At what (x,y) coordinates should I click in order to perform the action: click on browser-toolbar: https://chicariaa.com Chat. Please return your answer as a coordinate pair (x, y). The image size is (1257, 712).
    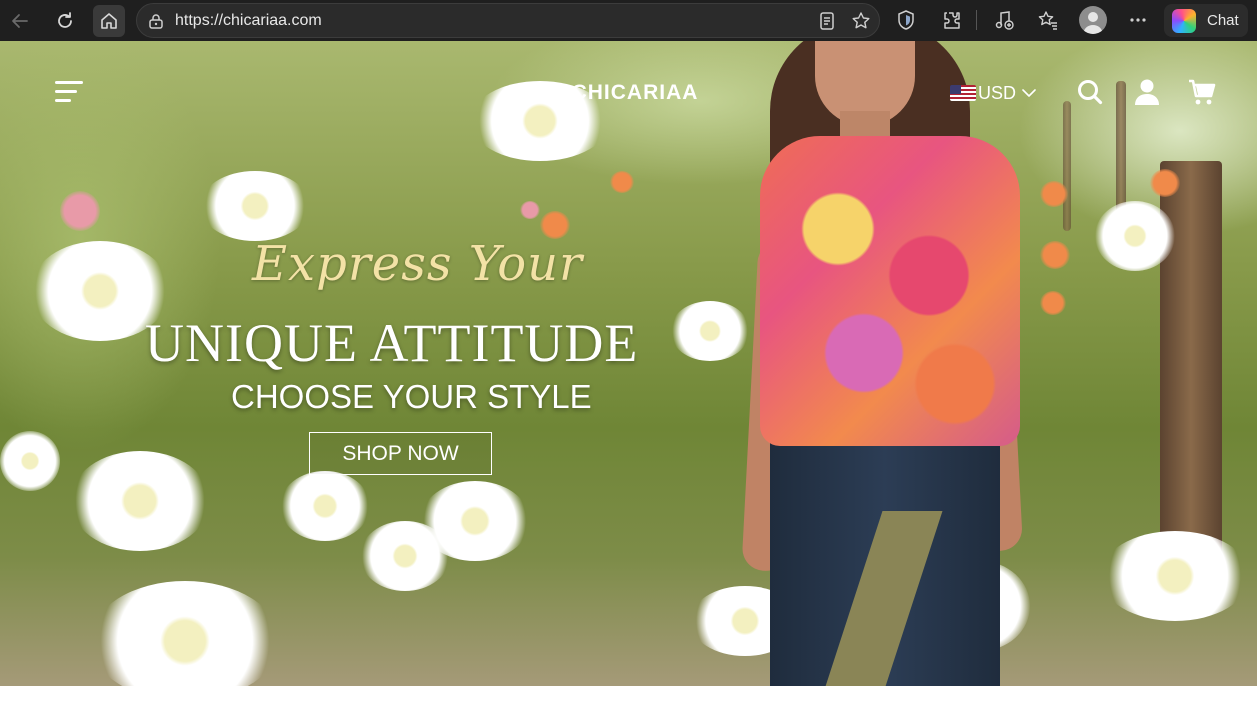
    Looking at the image, I should click on (628, 20).